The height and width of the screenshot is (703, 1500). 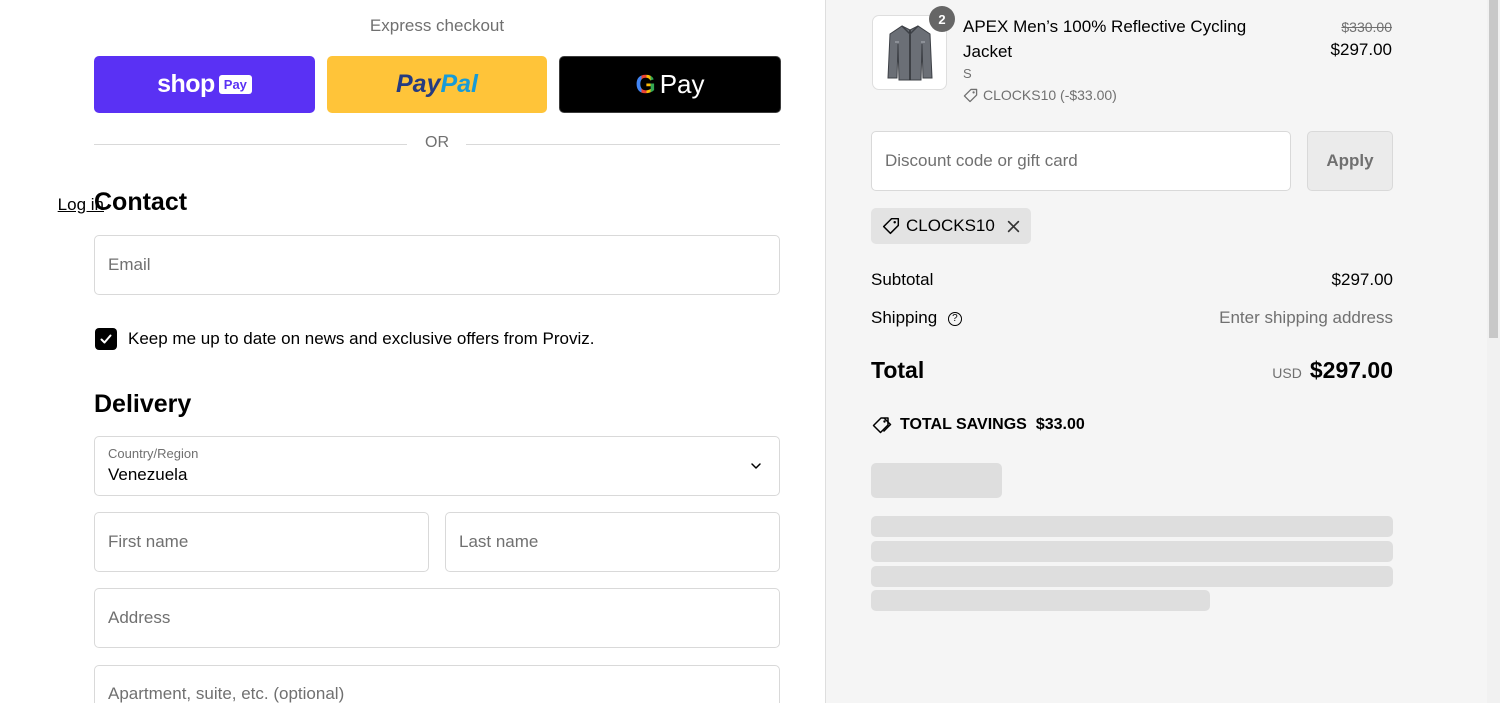 I want to click on country-value: Venezuela, so click(x=148, y=474).